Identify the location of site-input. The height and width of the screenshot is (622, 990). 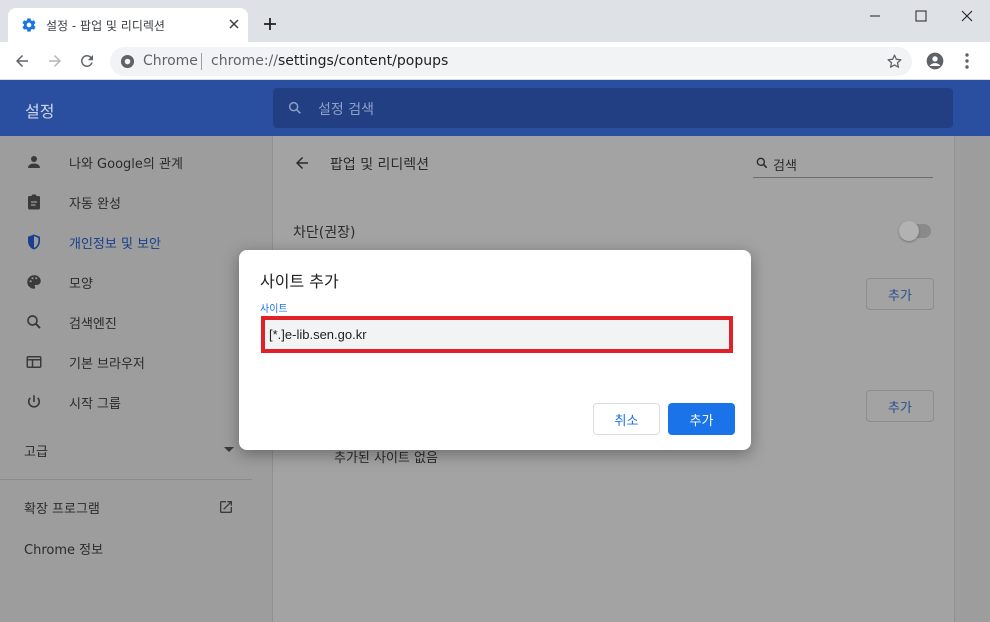
(497, 334).